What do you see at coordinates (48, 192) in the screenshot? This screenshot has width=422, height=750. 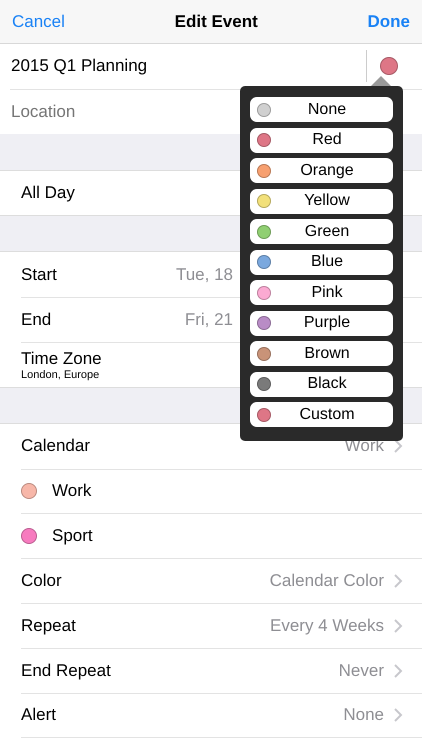 I see `all-day-label: All Day` at bounding box center [48, 192].